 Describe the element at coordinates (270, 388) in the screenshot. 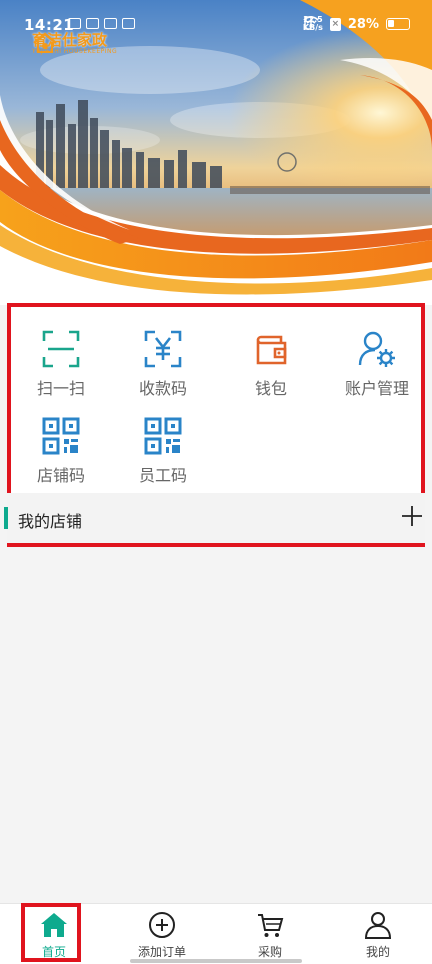

I see `menu-item-label: 钱包` at that location.